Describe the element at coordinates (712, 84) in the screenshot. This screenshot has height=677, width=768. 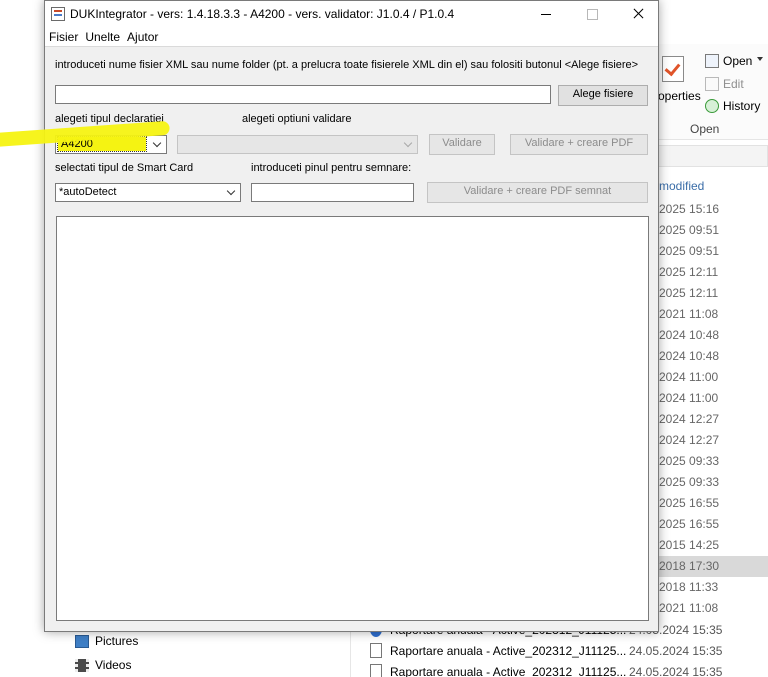
I see `edit-icon` at that location.